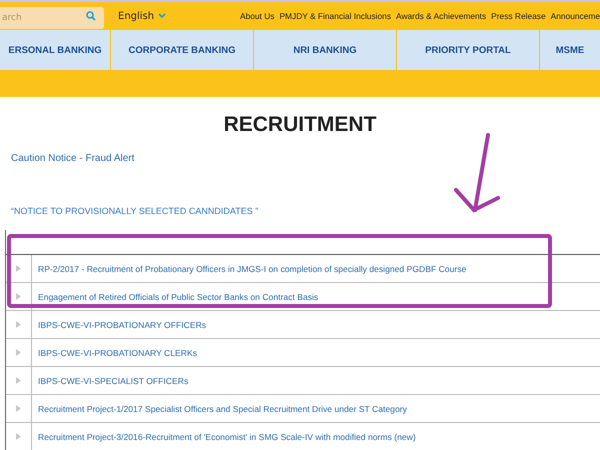  I want to click on recruitment-link: Engagement of Retired Officials of Public Sector Banks on Contract Basis, so click(178, 297).